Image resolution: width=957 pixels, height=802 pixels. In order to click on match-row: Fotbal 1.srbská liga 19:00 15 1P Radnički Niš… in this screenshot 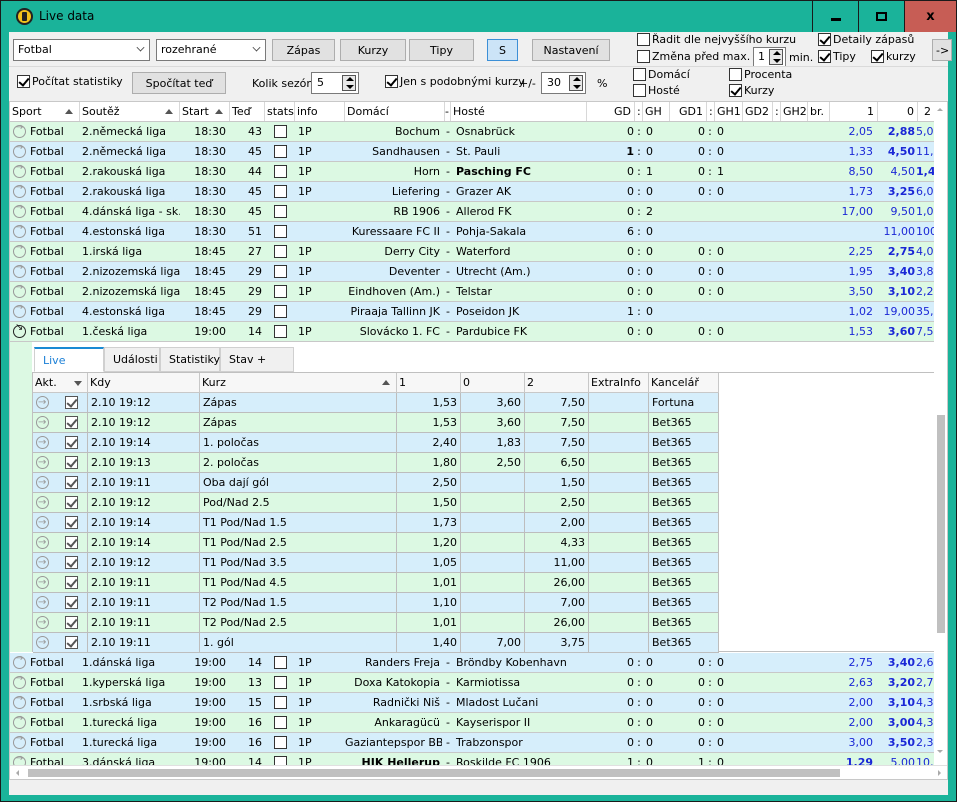, I will do `click(472, 703)`.